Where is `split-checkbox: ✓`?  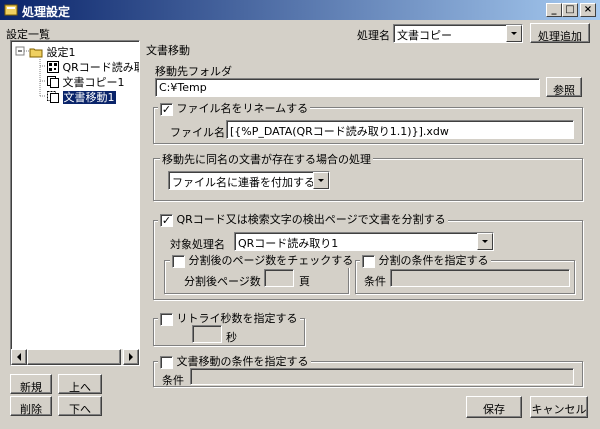 split-checkbox: ✓ is located at coordinates (166, 220).